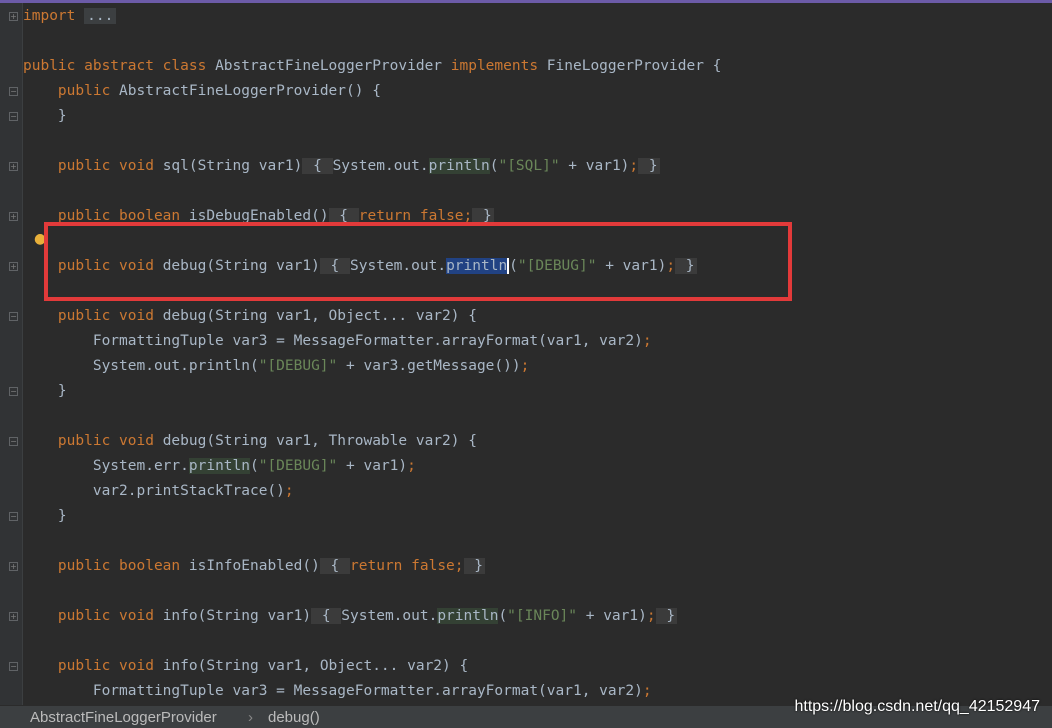 This screenshot has height=728, width=1052. Describe the element at coordinates (49, 16) in the screenshot. I see `code-token: import` at that location.